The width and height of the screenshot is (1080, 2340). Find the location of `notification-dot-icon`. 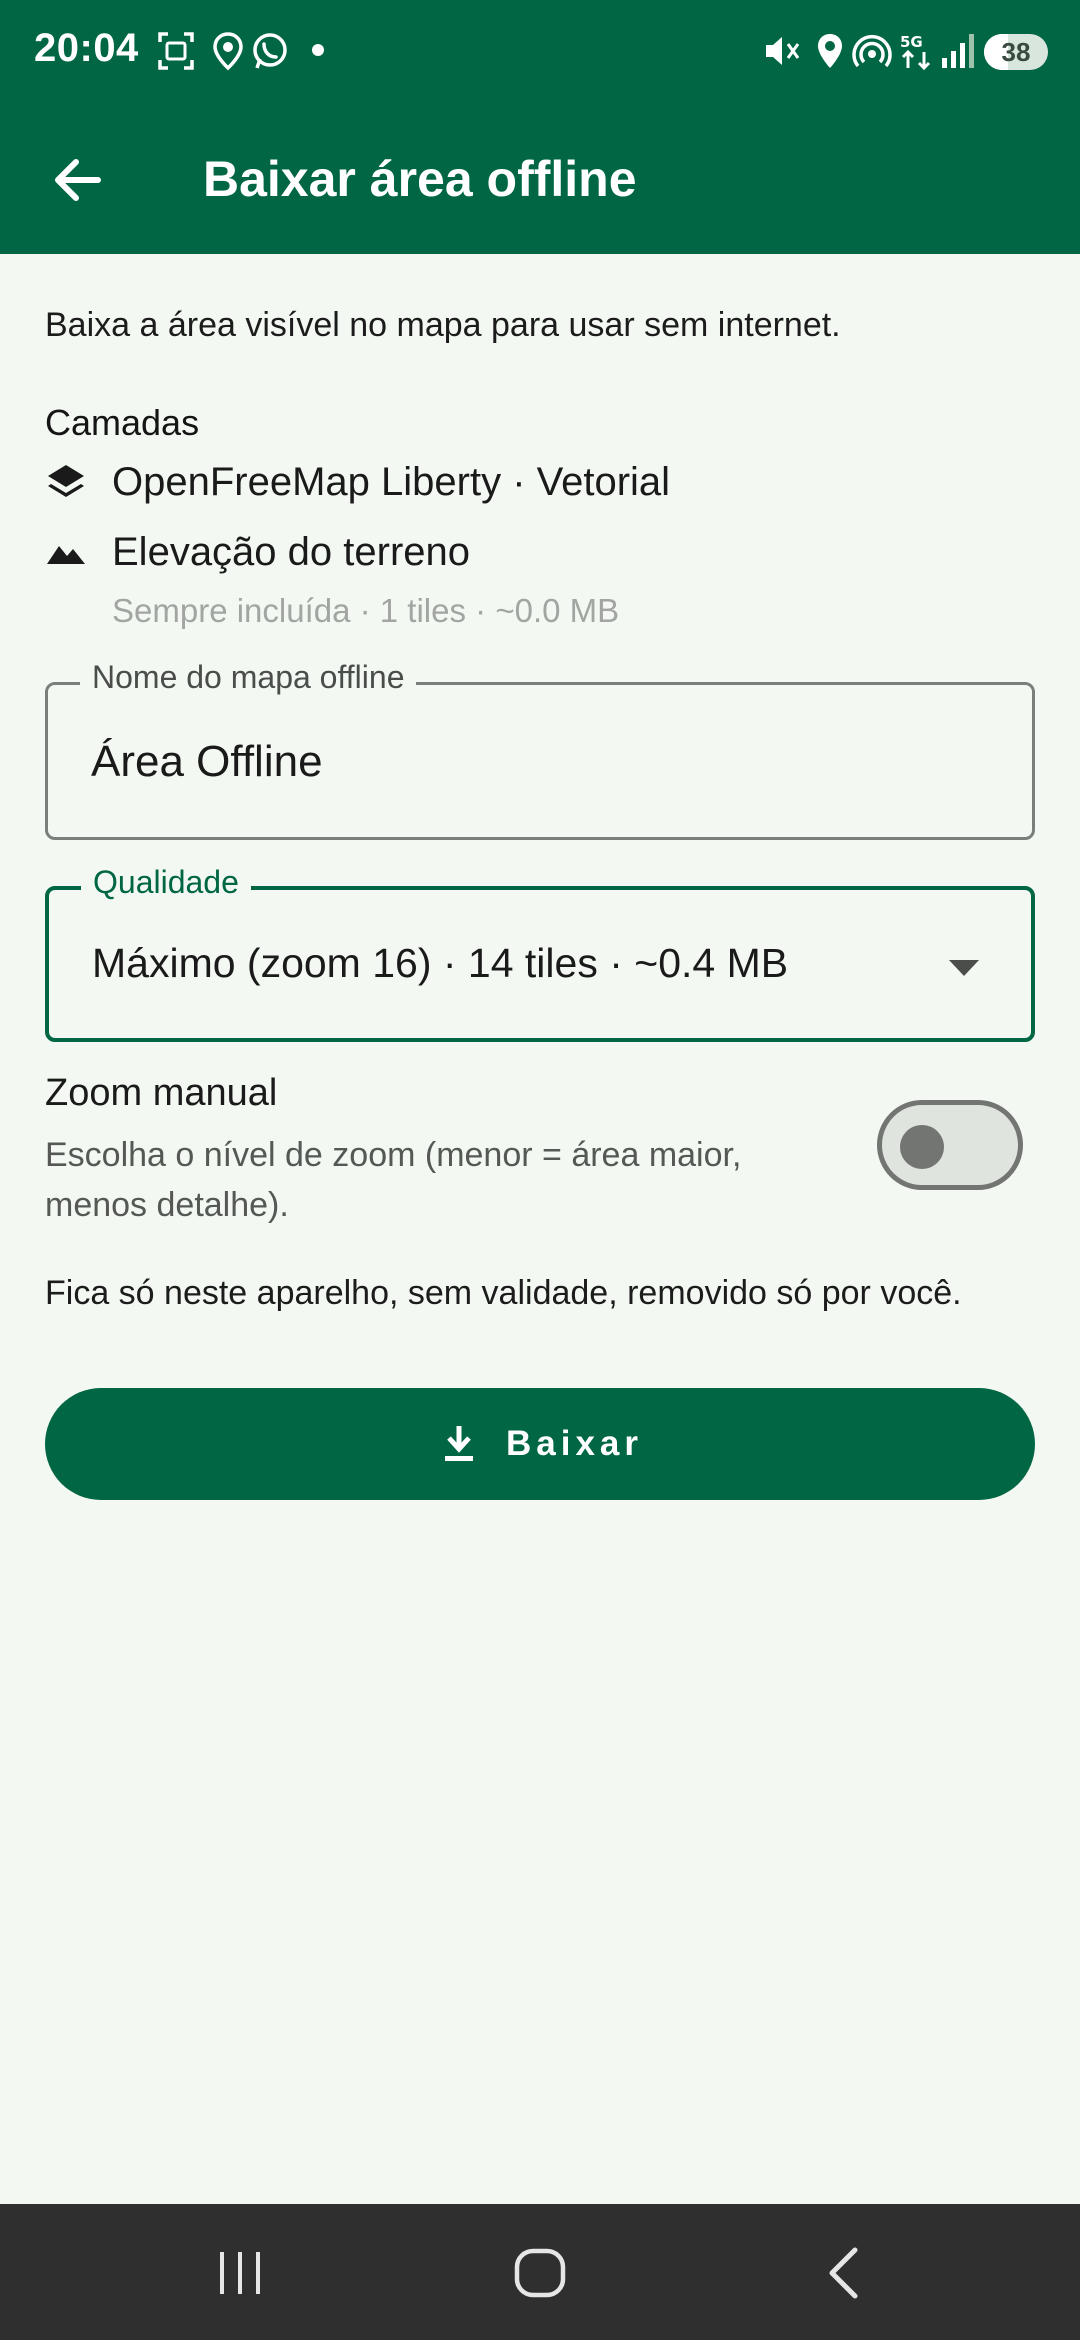

notification-dot-icon is located at coordinates (318, 50).